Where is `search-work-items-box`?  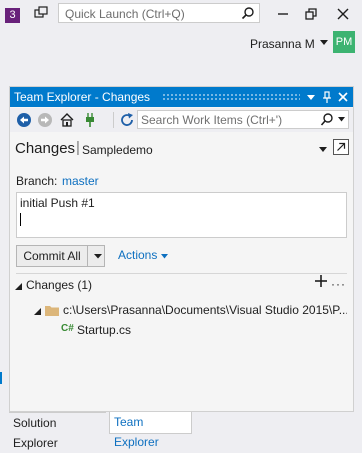
search-work-items-box is located at coordinates (243, 119).